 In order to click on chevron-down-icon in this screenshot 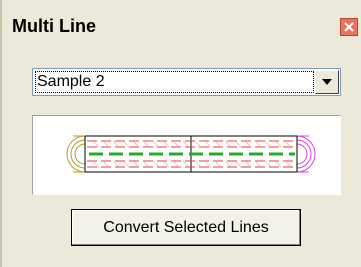, I will do `click(327, 82)`.